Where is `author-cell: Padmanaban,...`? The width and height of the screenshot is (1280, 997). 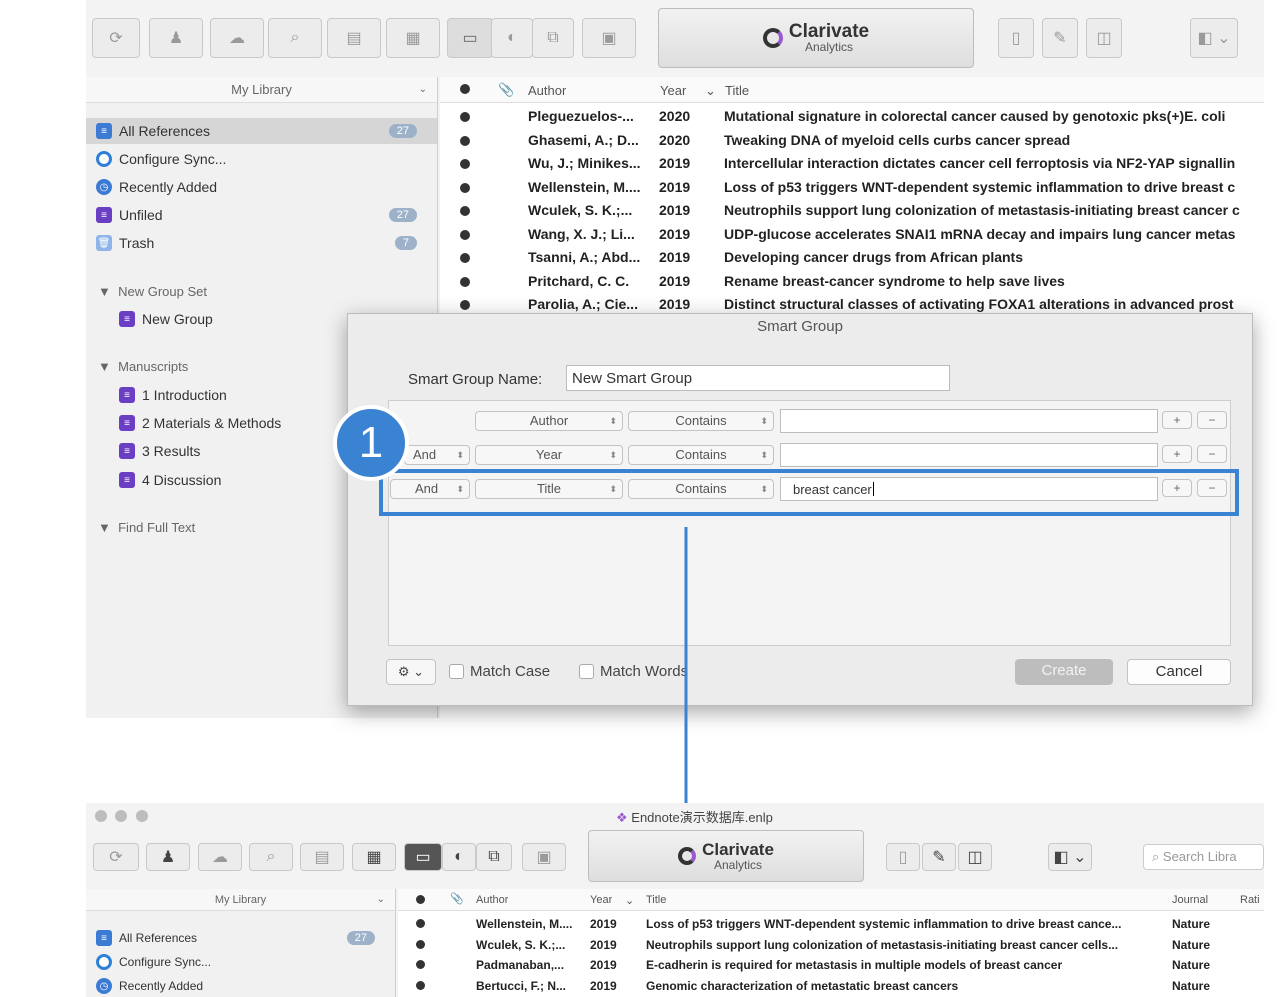
author-cell: Padmanaban,... is located at coordinates (520, 965).